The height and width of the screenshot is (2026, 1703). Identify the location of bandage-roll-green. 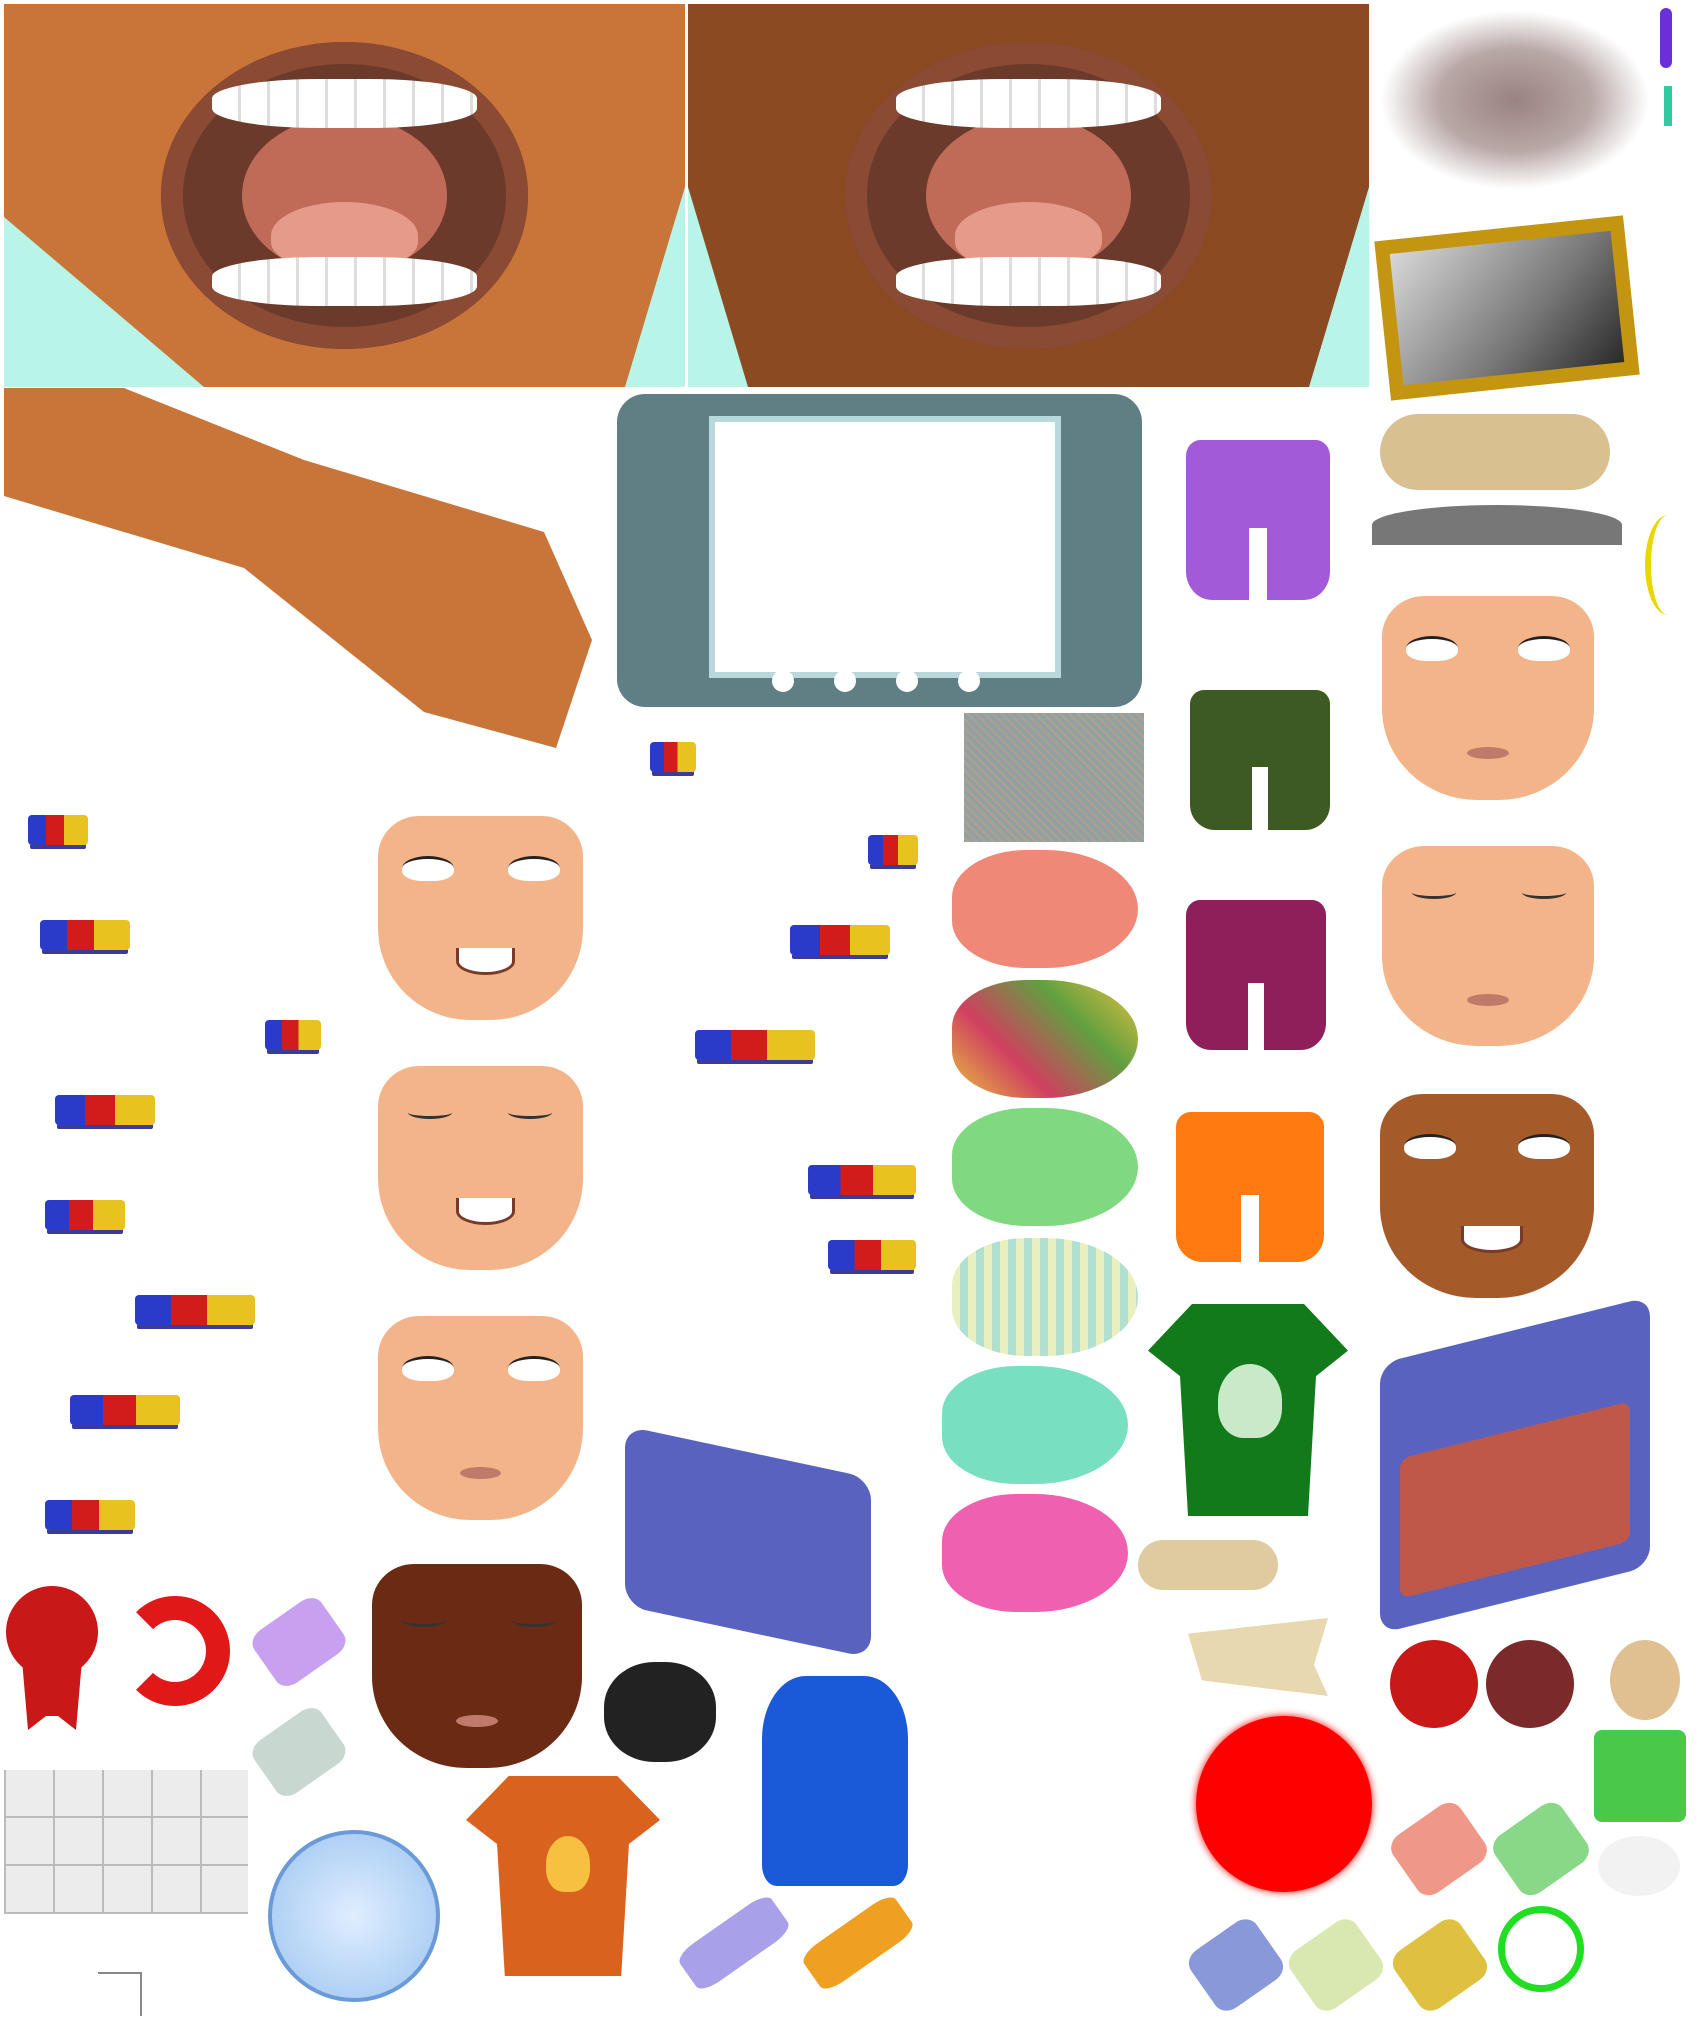
(1045, 1167).